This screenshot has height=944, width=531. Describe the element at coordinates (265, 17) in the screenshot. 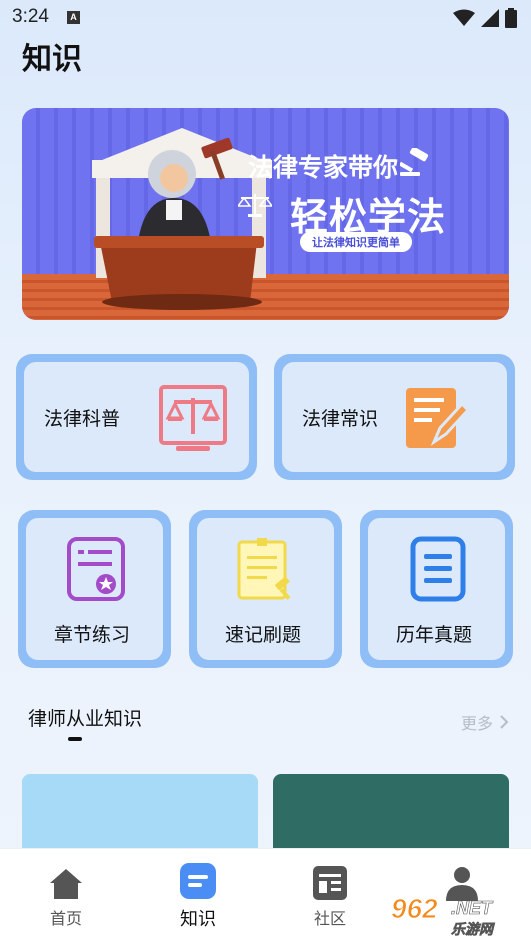

I see `status-bar: 3:24 A` at that location.